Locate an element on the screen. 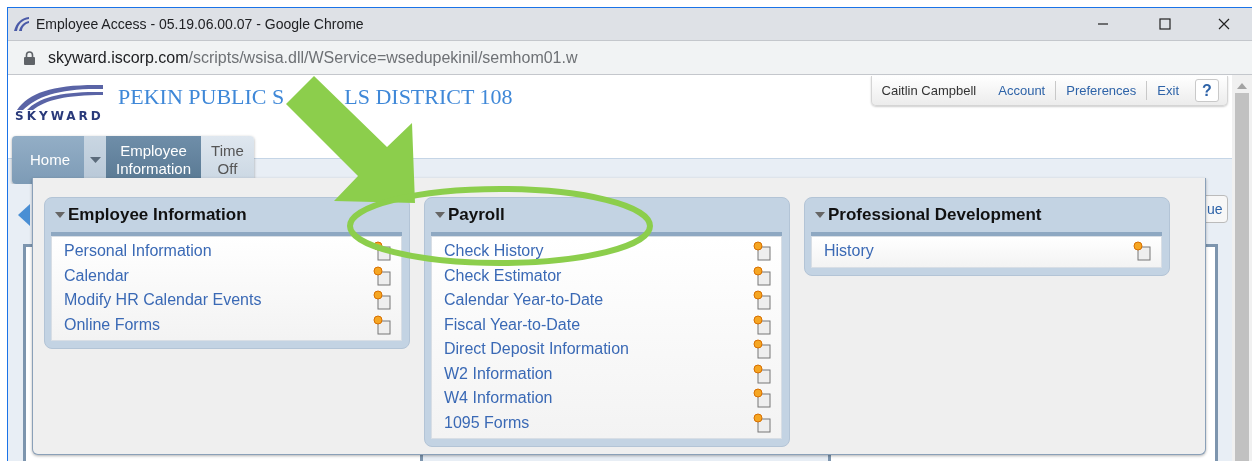 This screenshot has height=461, width=1252. left-arrow-icon is located at coordinates (24, 215).